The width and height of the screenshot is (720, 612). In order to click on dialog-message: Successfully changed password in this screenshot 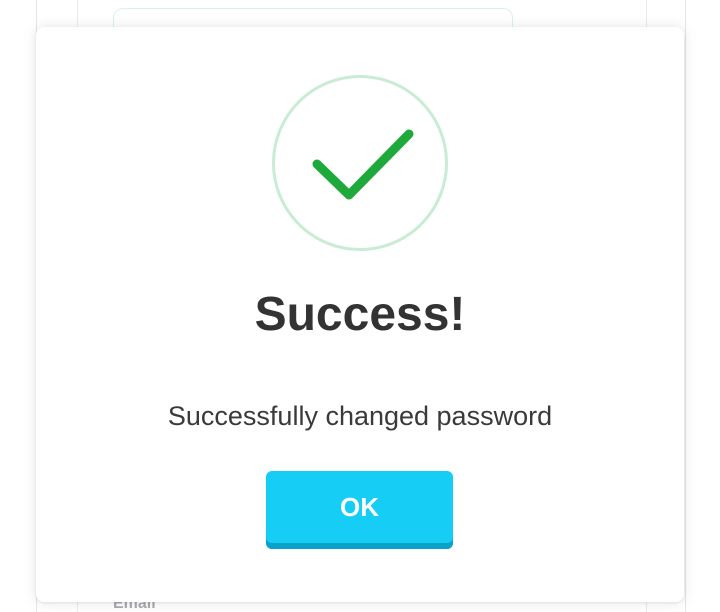, I will do `click(360, 416)`.